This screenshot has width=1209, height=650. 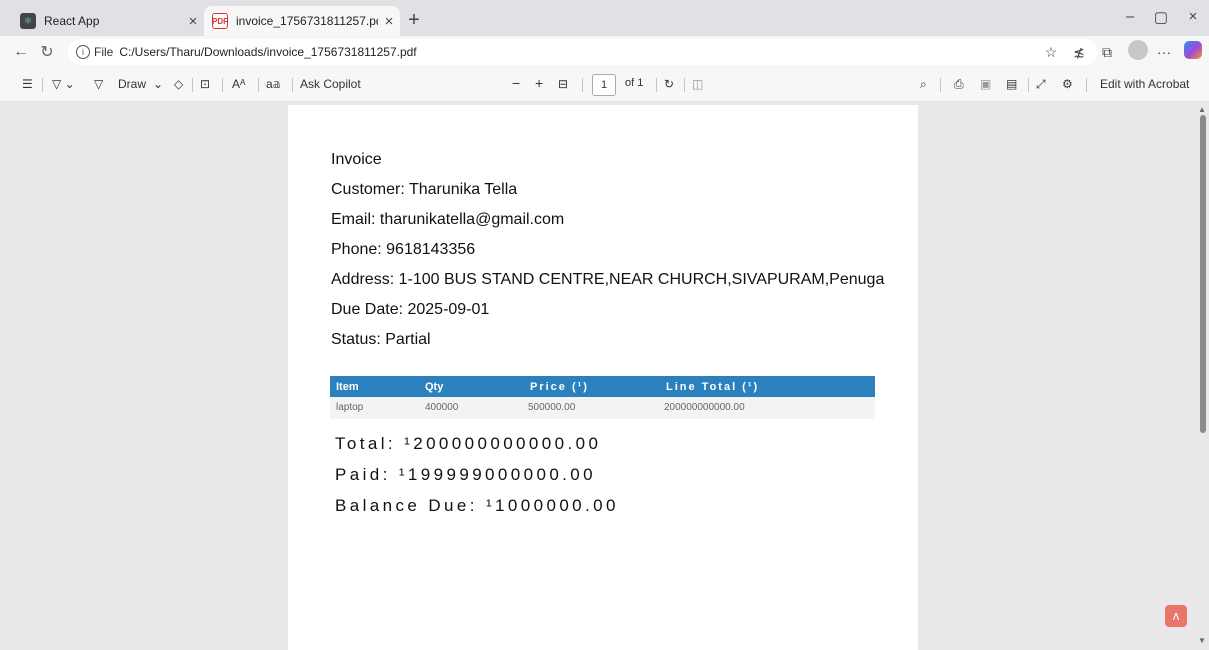 What do you see at coordinates (1202, 109) in the screenshot?
I see `scroll-up-icon: ▲` at bounding box center [1202, 109].